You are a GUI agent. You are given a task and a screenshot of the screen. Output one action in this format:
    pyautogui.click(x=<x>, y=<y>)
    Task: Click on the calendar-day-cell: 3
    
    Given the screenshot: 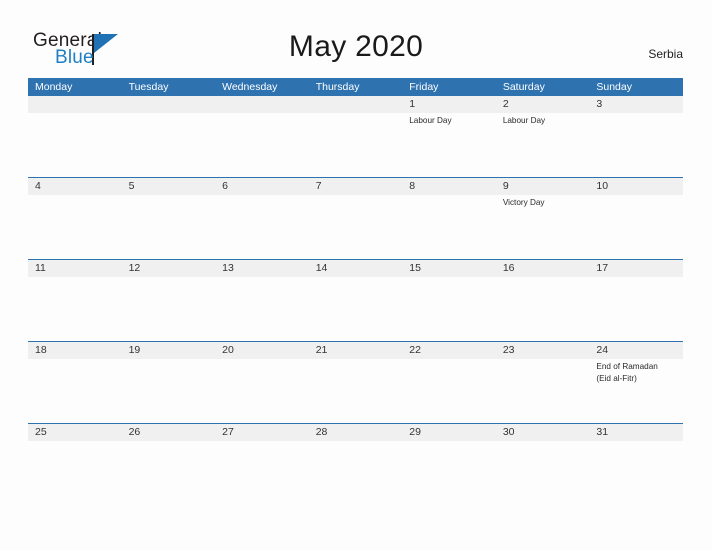 What is the action you would take?
    pyautogui.click(x=636, y=136)
    